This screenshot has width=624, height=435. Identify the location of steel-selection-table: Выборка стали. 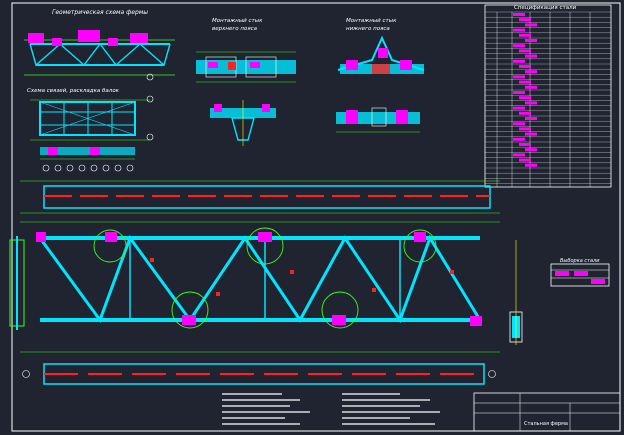
(580, 272).